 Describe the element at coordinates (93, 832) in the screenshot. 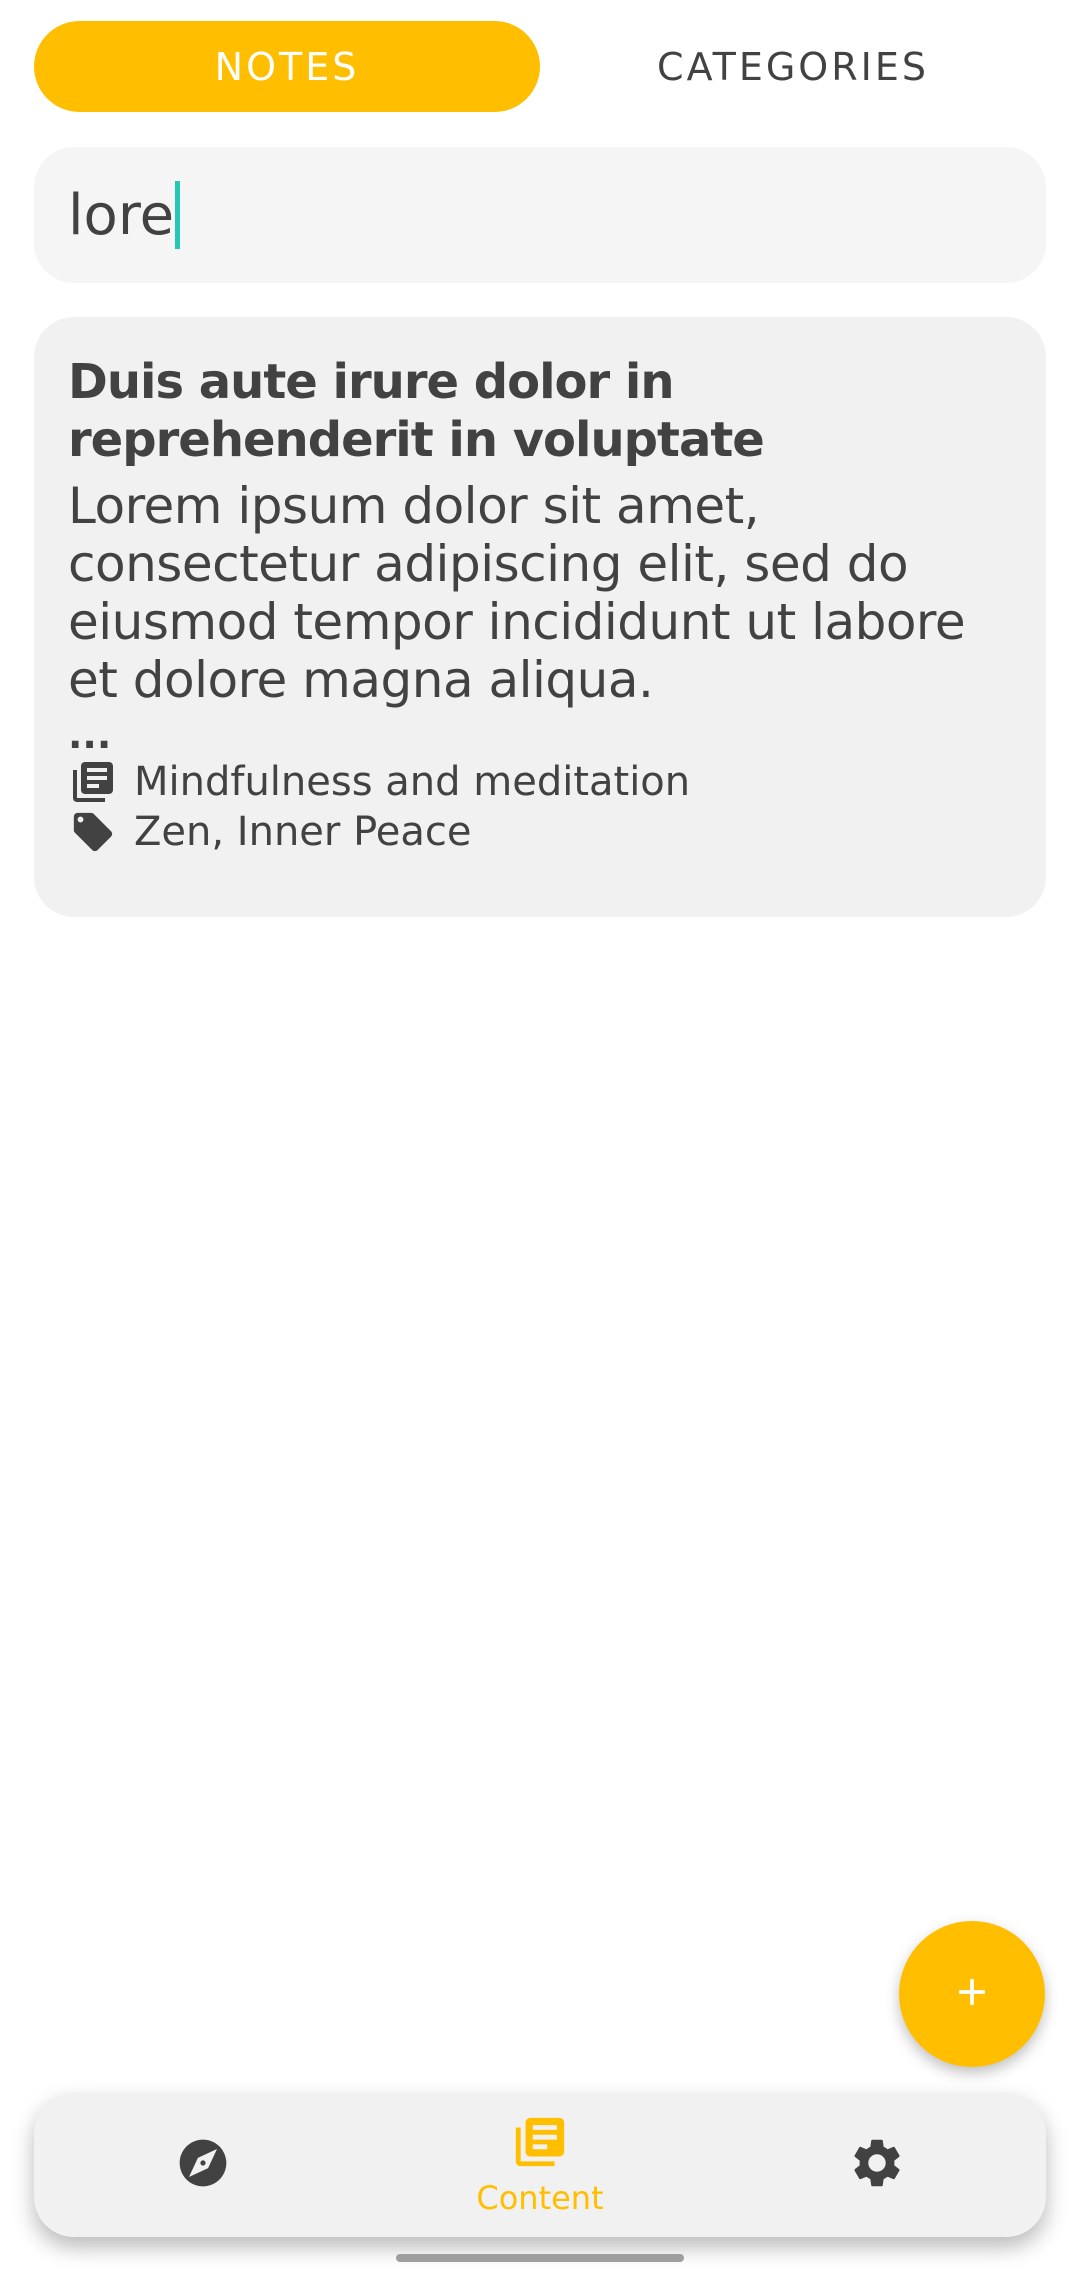

I see `tag-icon` at that location.